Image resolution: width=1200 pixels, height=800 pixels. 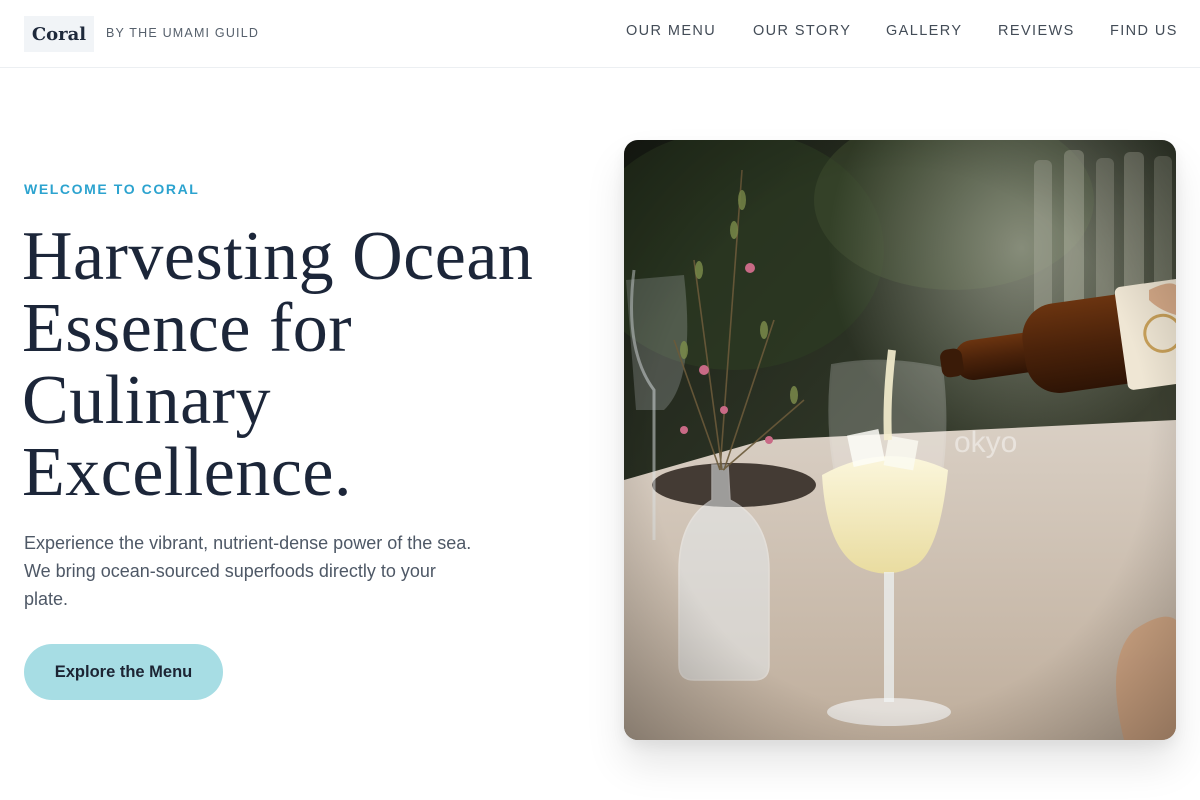 I want to click on logo-text: Coral, so click(x=59, y=34).